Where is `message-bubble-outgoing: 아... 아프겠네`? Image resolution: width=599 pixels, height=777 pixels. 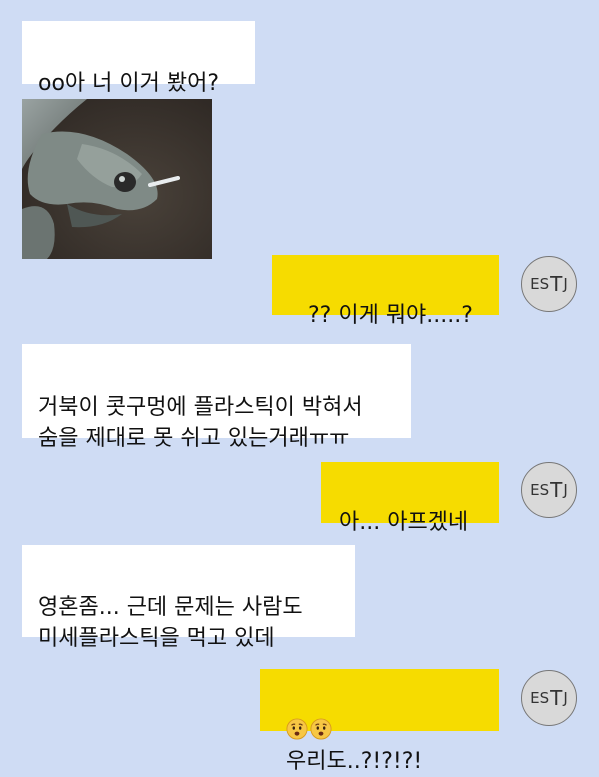
message-bubble-outgoing: 아... 아프겠네 is located at coordinates (410, 498).